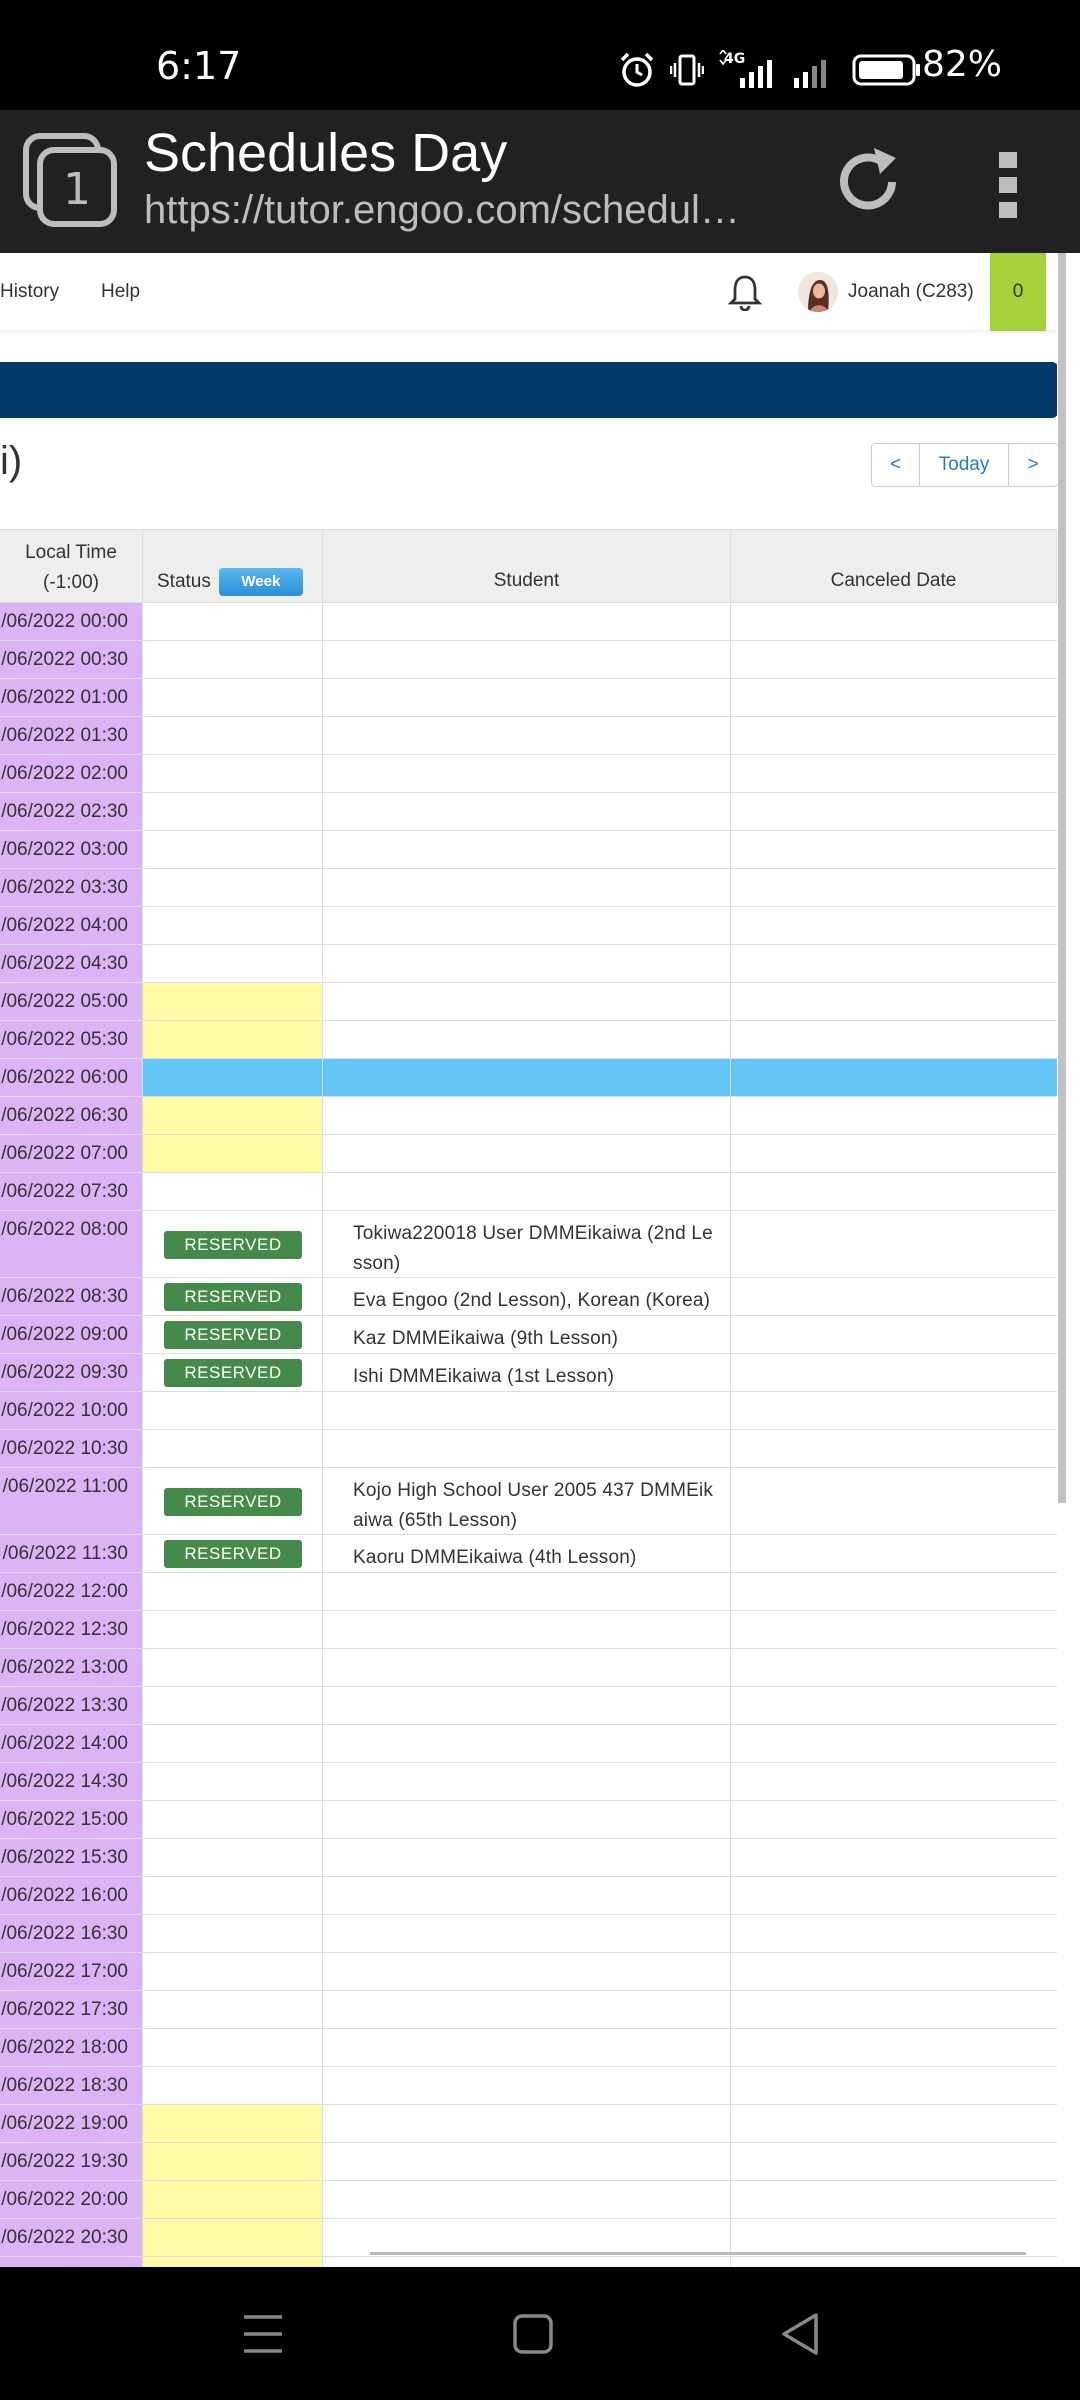 Image resolution: width=1080 pixels, height=2400 pixels. I want to click on notification-bell-icon, so click(745, 292).